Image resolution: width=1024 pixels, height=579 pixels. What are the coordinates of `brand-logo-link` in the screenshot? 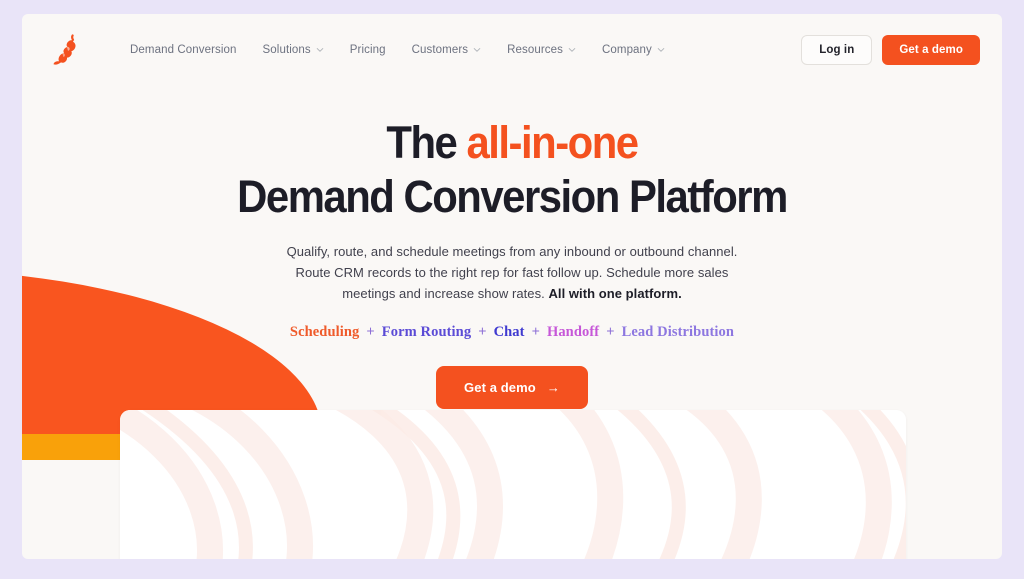 It's located at (66, 50).